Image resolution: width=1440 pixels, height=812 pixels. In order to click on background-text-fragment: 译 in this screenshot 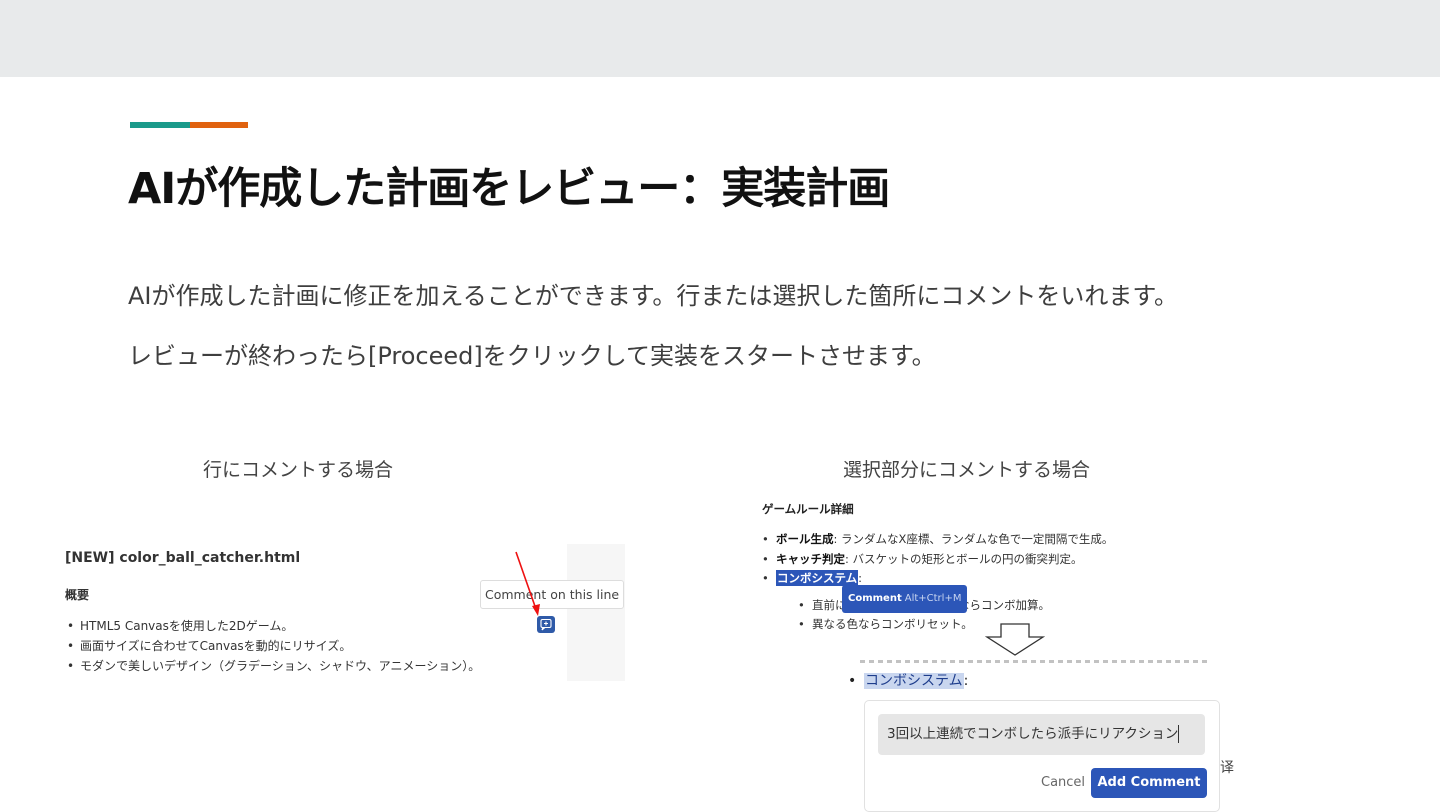, I will do `click(1227, 768)`.